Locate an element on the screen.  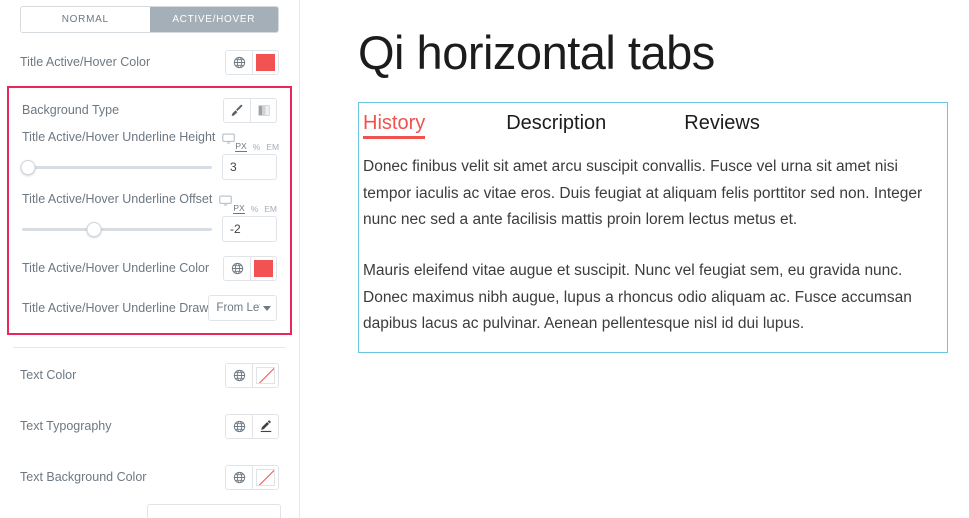
label-text-color: Text Color is located at coordinates (48, 375).